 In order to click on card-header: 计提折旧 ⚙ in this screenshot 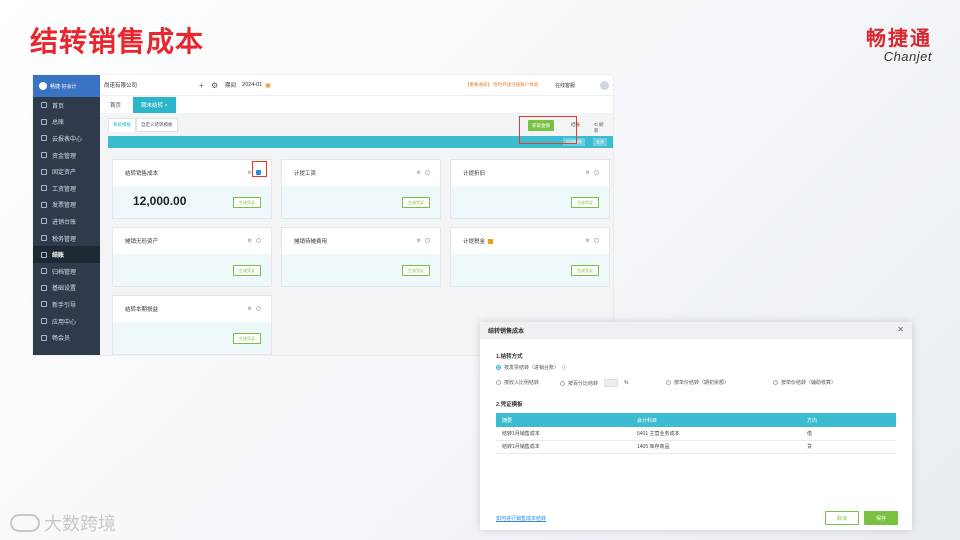, I will do `click(530, 173)`.